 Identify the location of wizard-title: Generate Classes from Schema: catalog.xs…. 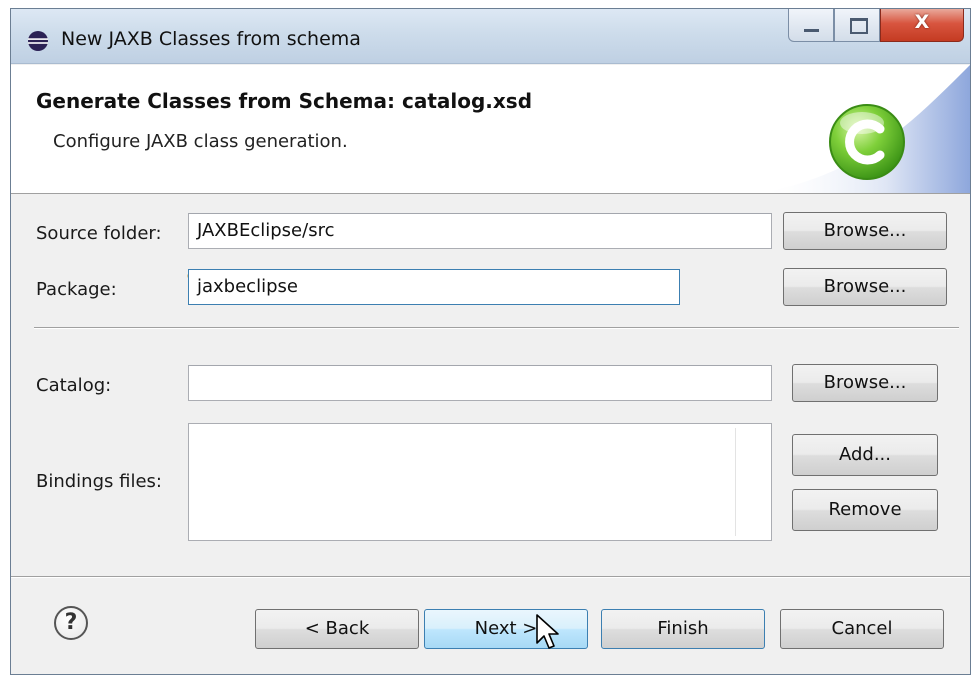
(284, 101).